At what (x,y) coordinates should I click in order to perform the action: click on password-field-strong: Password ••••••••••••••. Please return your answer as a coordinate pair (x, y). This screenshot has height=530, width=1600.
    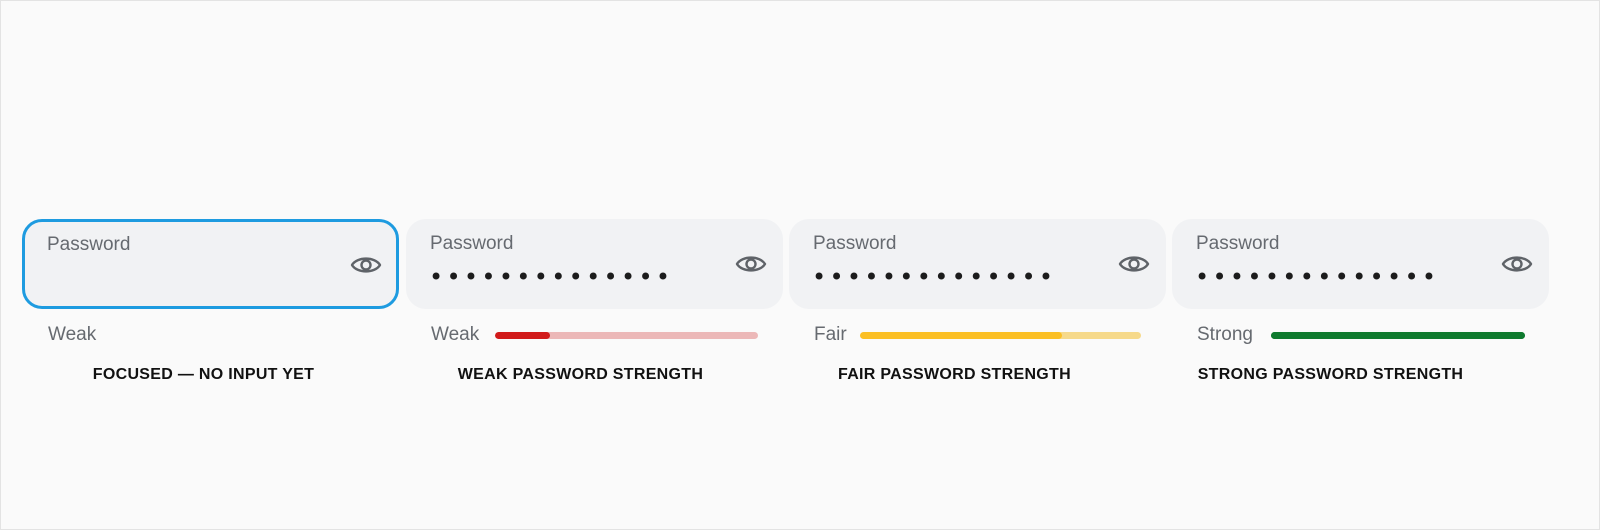
    Looking at the image, I should click on (1360, 264).